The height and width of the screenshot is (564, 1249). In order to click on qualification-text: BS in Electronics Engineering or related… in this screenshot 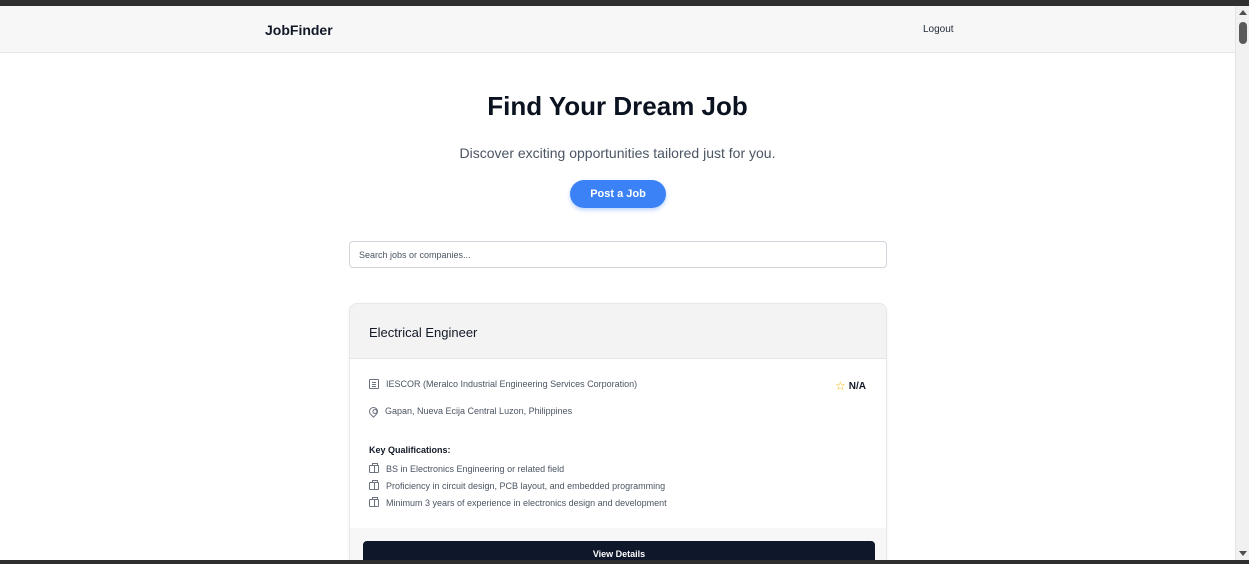, I will do `click(475, 469)`.